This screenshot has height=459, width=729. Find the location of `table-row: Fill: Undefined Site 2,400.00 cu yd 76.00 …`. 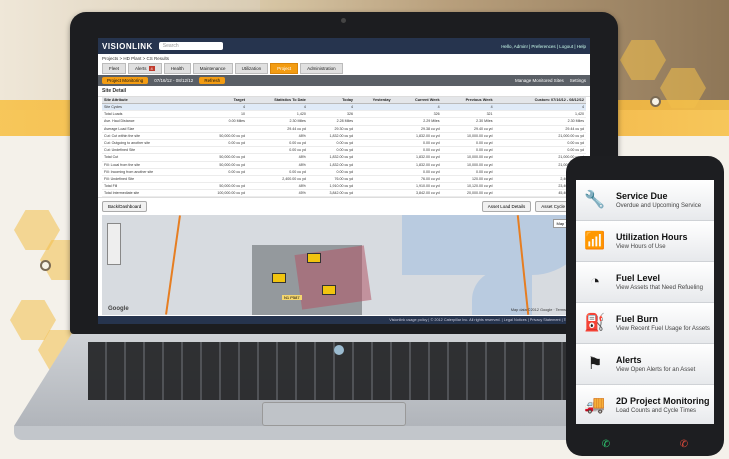

table-row: Fill: Undefined Site 2,400.00 cu yd 76.00 … is located at coordinates (344, 179).